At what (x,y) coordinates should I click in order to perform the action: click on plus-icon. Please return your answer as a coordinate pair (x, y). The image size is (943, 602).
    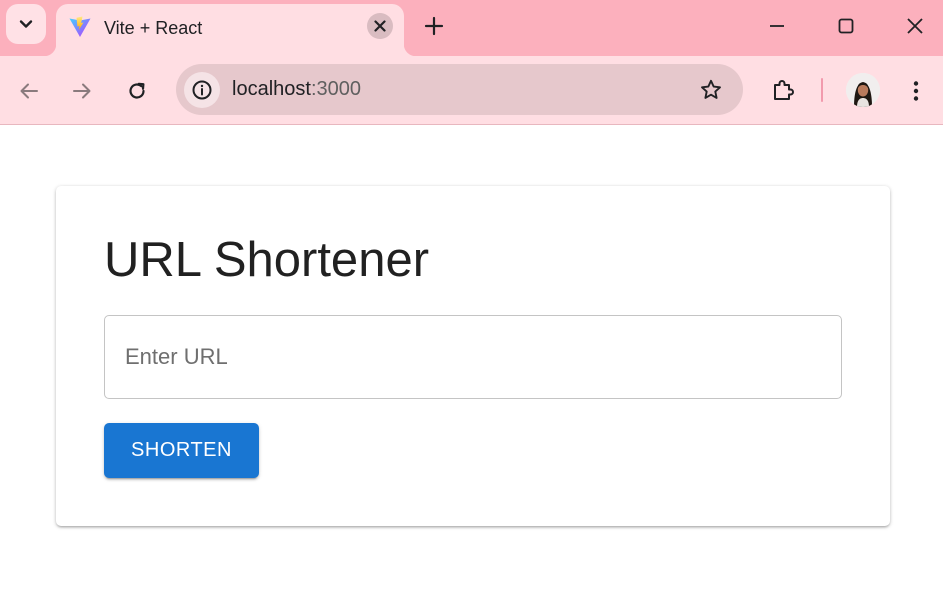
    Looking at the image, I should click on (434, 26).